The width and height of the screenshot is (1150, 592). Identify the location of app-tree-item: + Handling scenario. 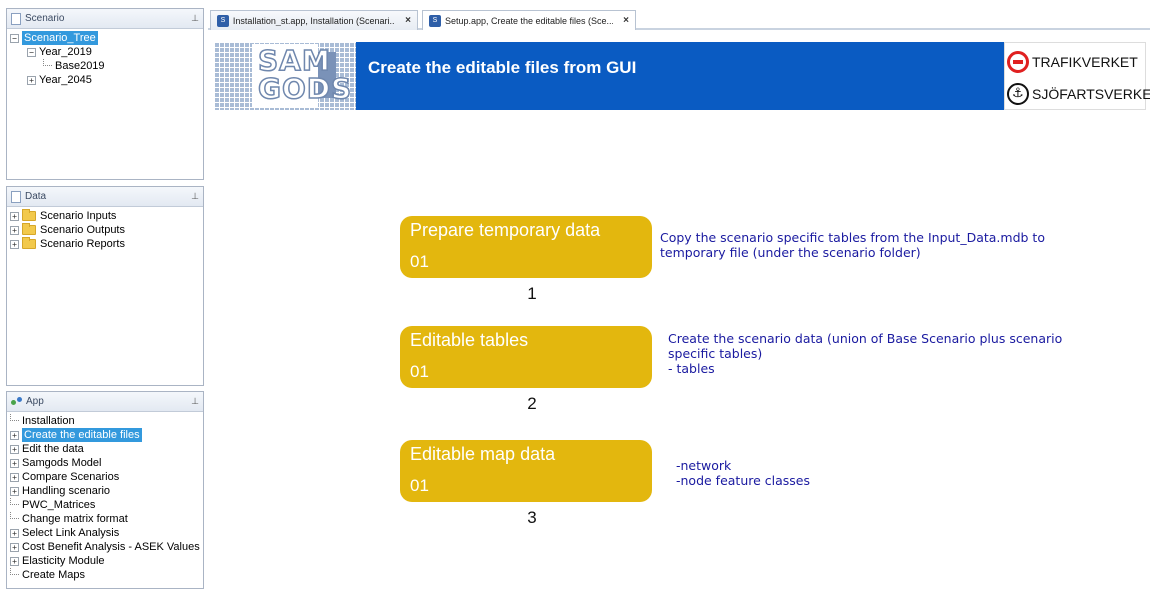
(105, 491).